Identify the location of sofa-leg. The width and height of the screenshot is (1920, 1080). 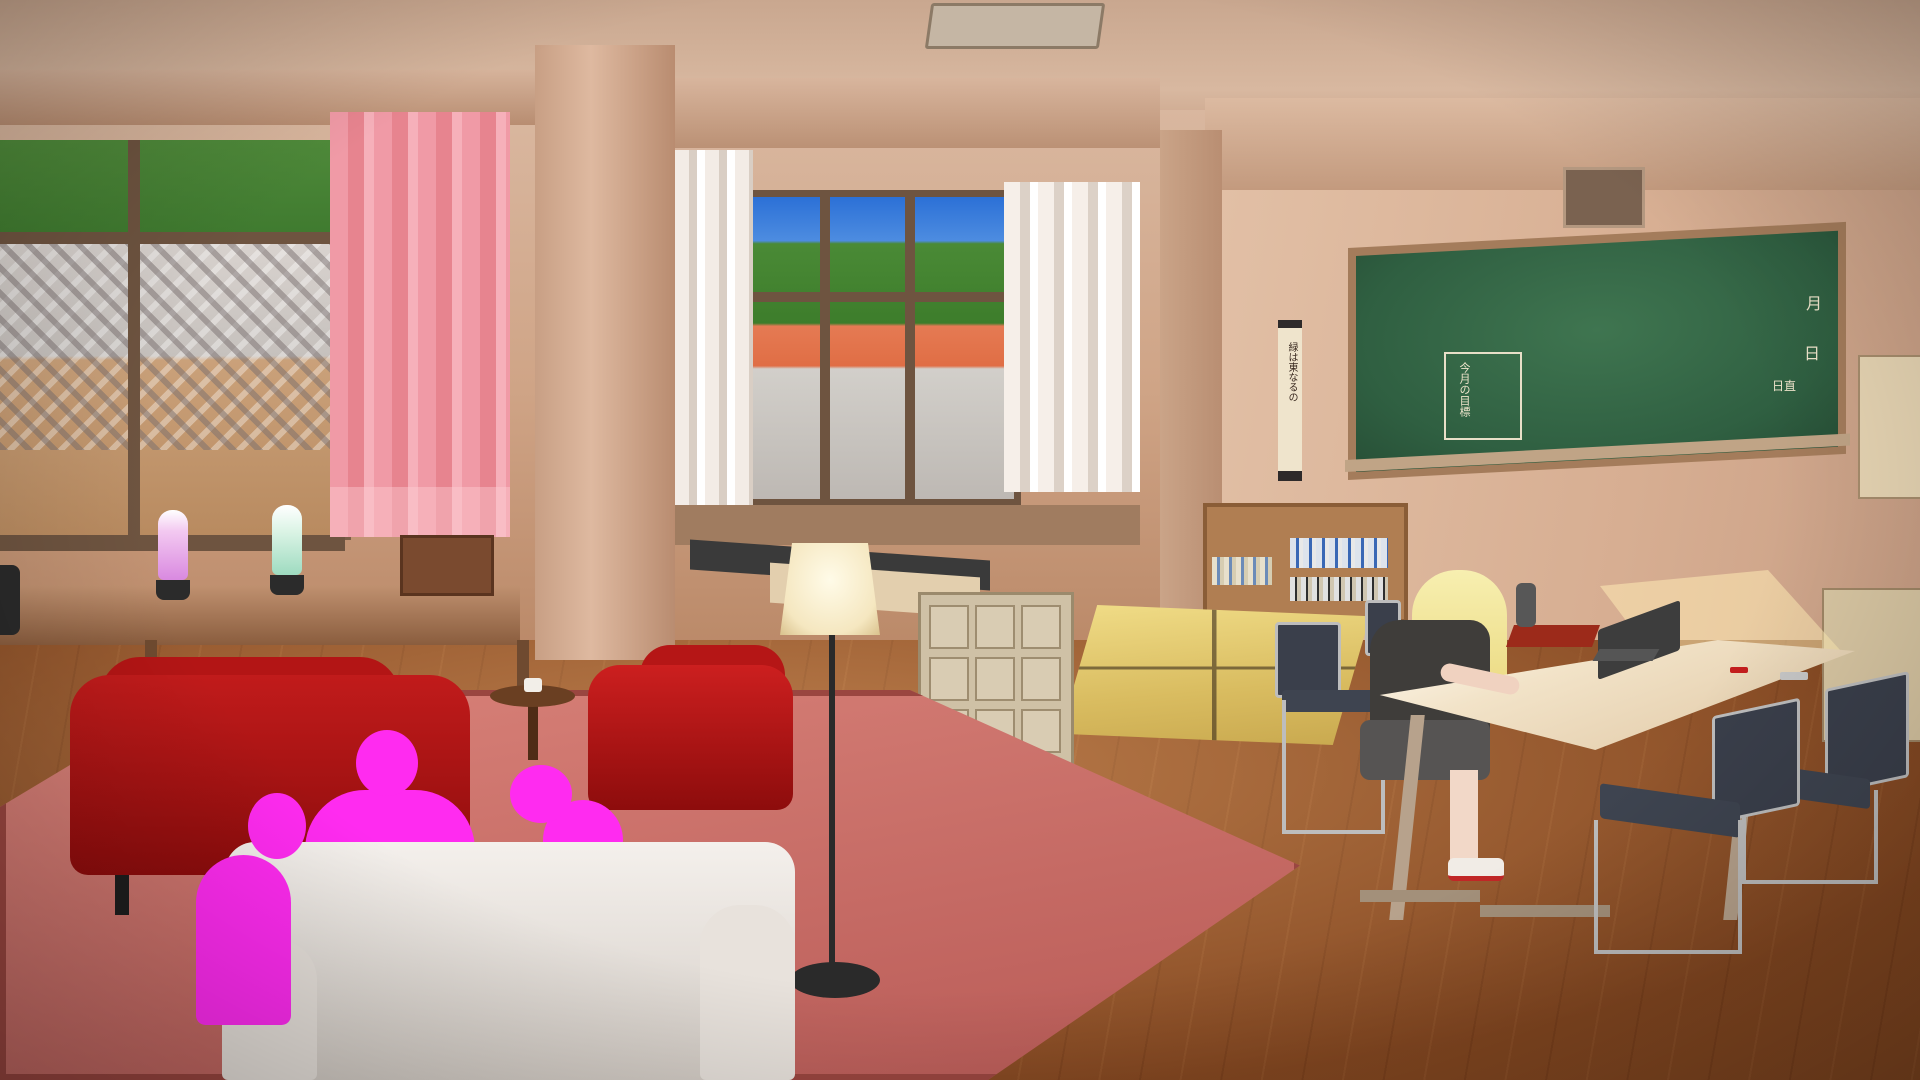
(122, 895).